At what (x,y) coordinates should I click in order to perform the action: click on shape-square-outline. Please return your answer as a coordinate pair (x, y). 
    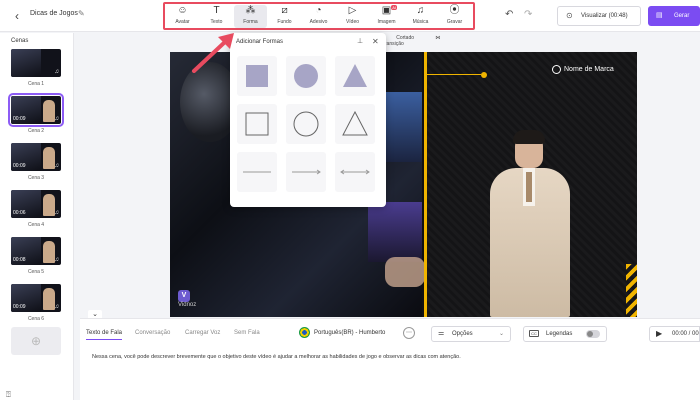
    Looking at the image, I should click on (257, 124).